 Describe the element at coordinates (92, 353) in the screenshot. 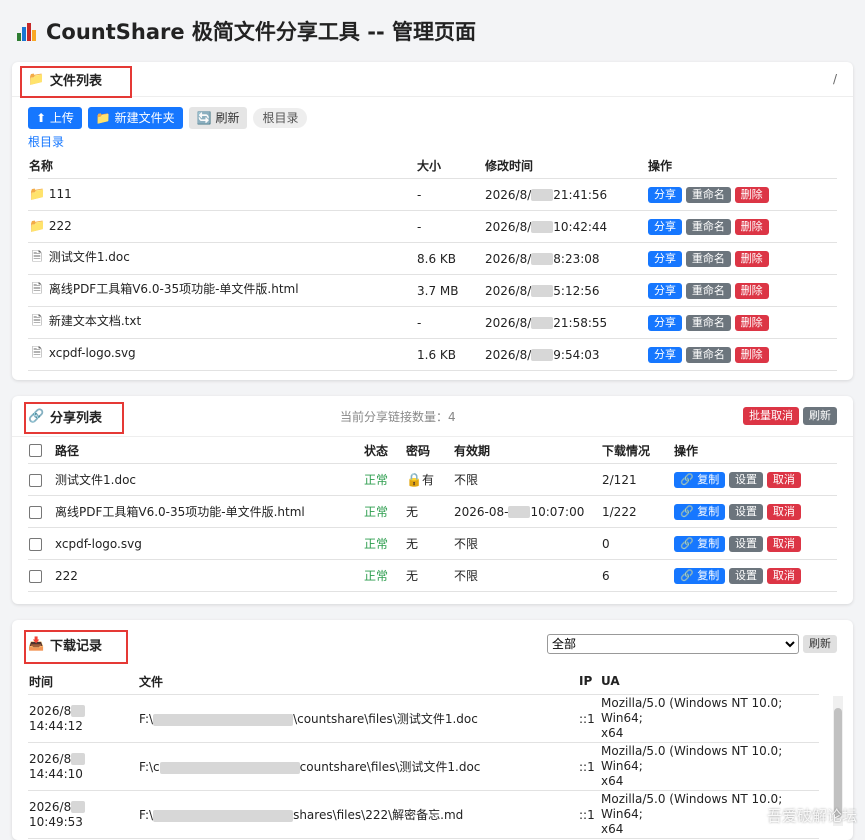

I see `file-name: xcpdf-logo.svg` at that location.